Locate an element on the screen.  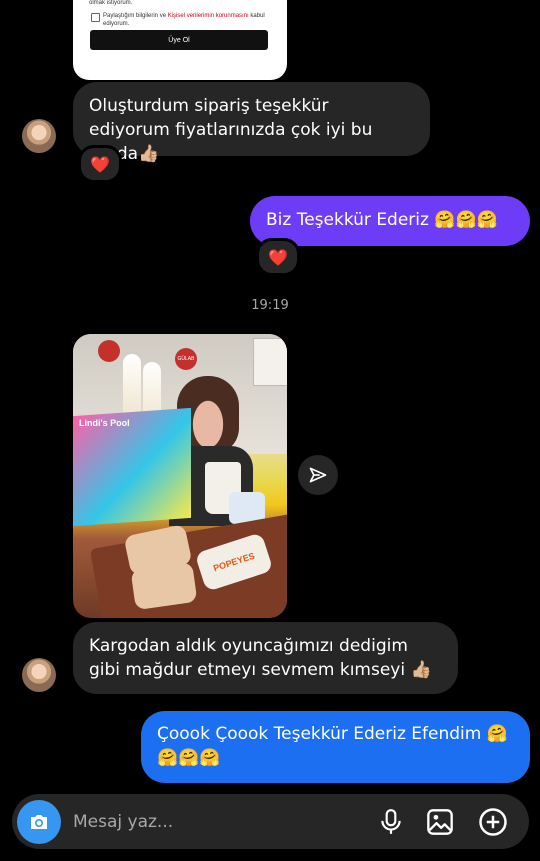
photo-box-title: Lindi's Pool is located at coordinates (104, 423).